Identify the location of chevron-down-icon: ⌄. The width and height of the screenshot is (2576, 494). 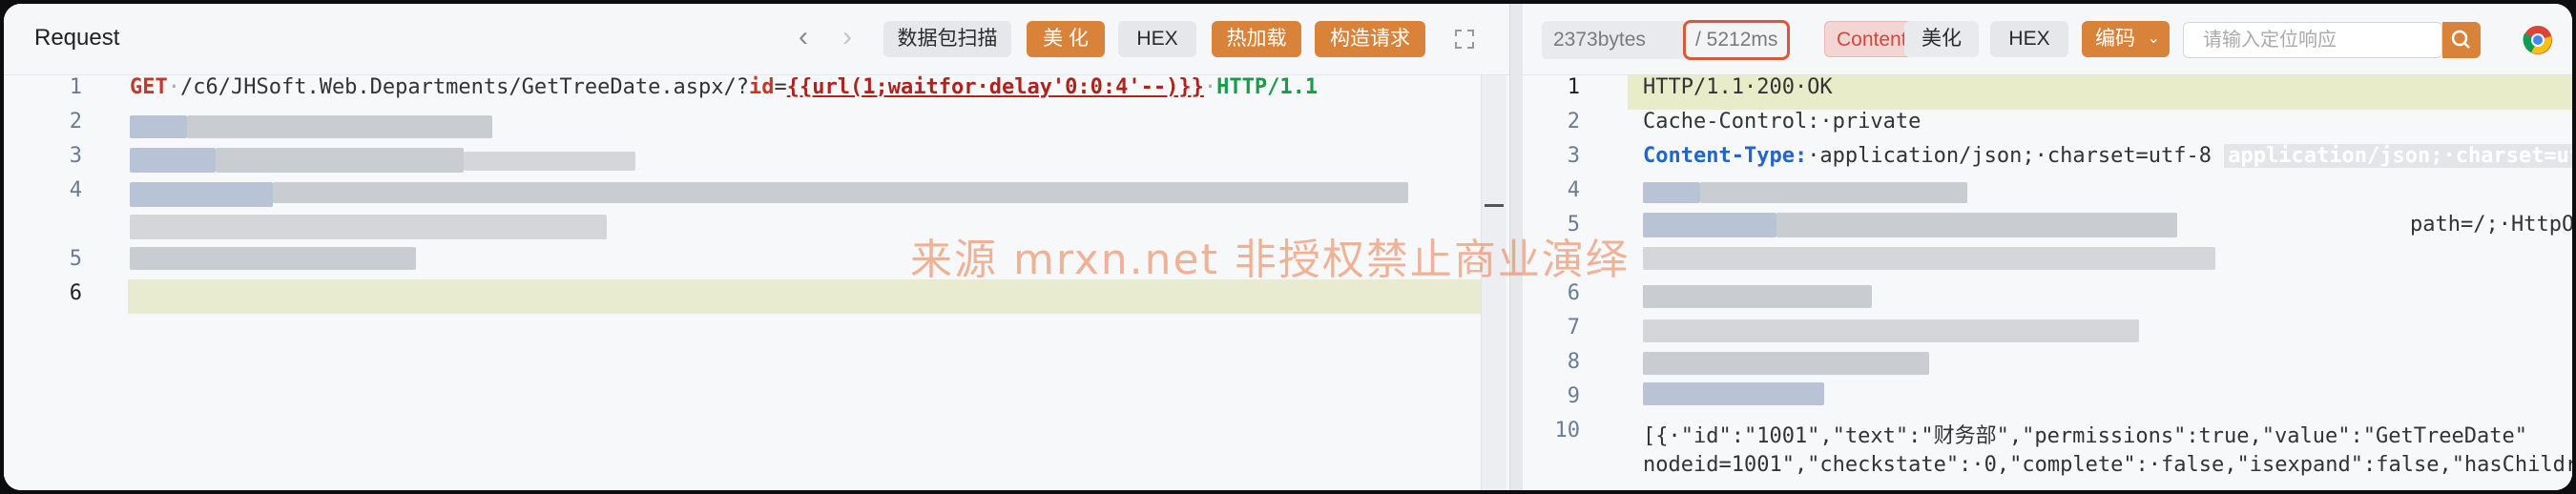
(2153, 39).